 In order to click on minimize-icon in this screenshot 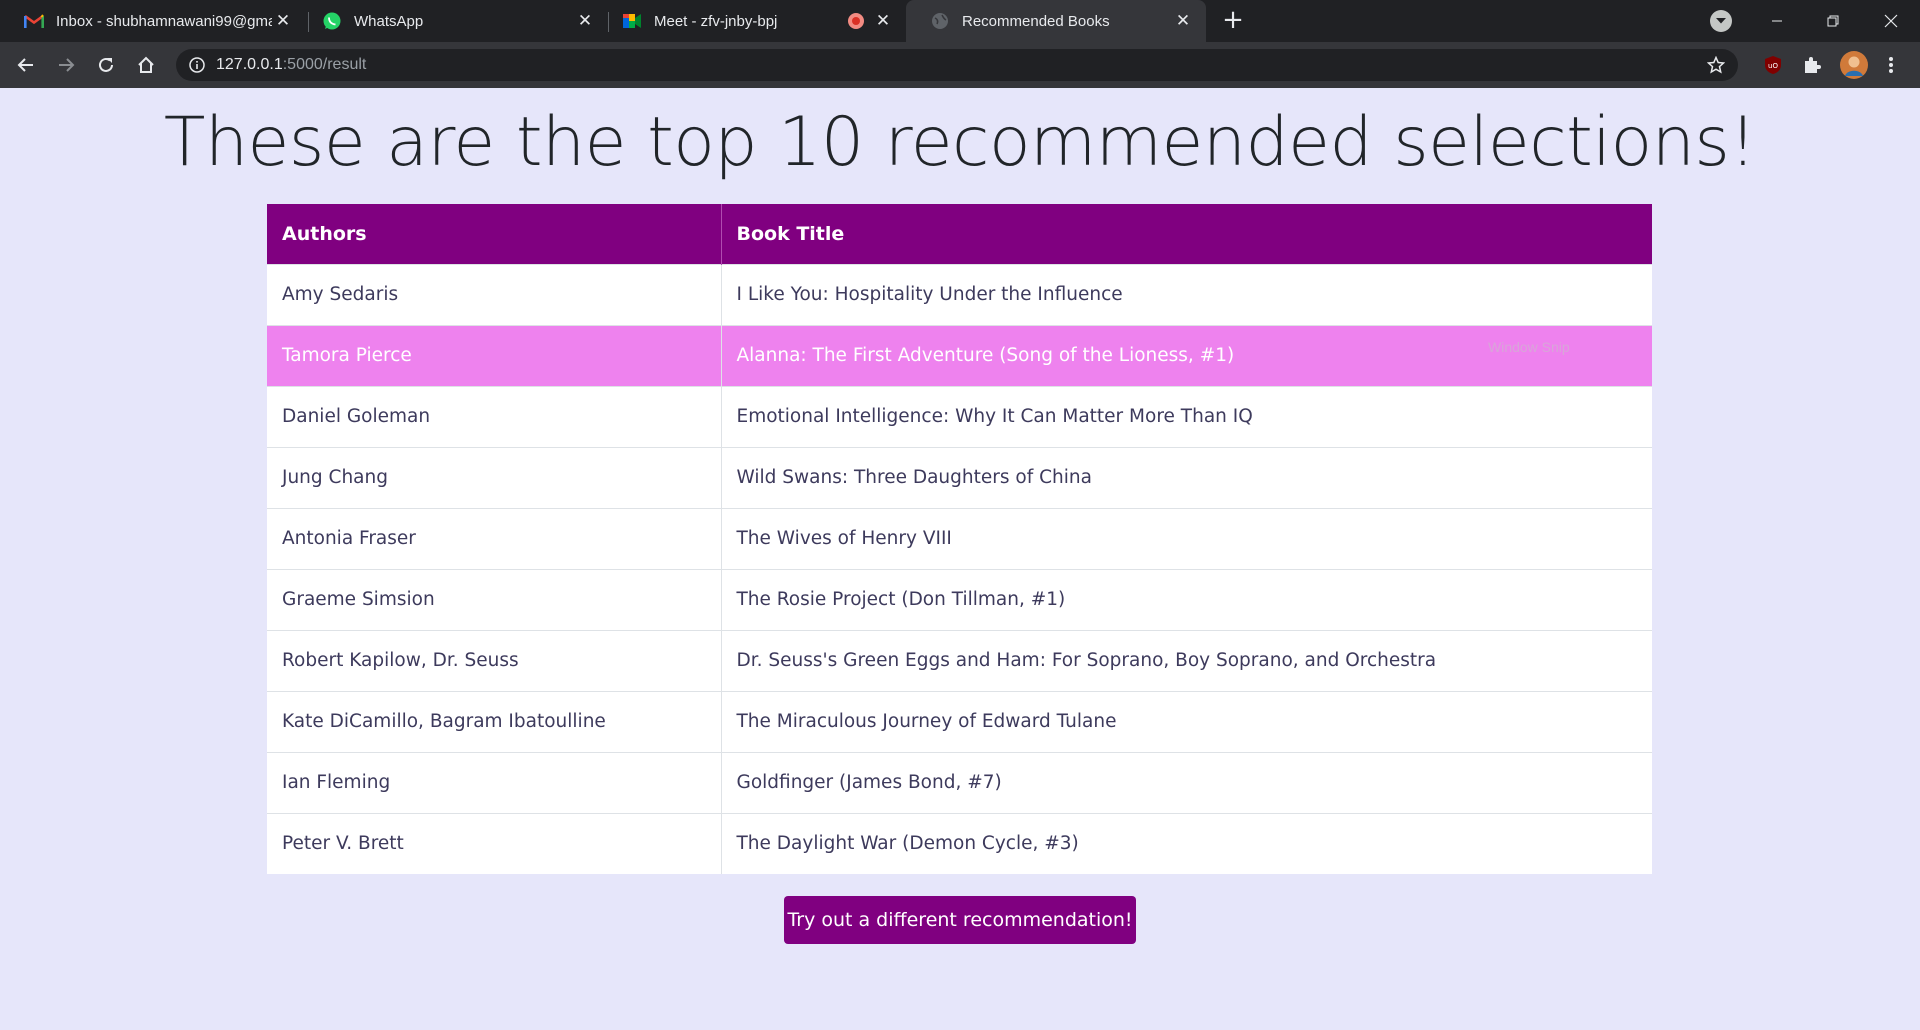, I will do `click(1777, 21)`.